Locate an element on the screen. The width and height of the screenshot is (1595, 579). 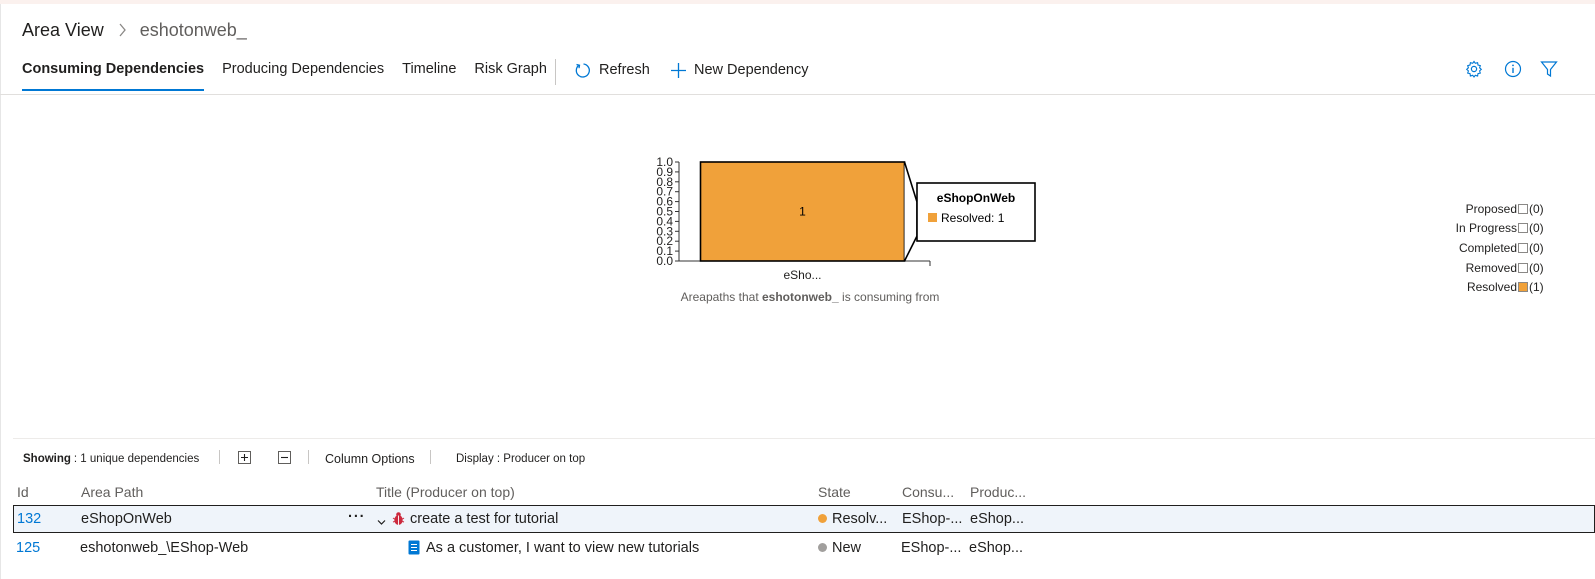
showing-label: Showing is located at coordinates (47, 459).